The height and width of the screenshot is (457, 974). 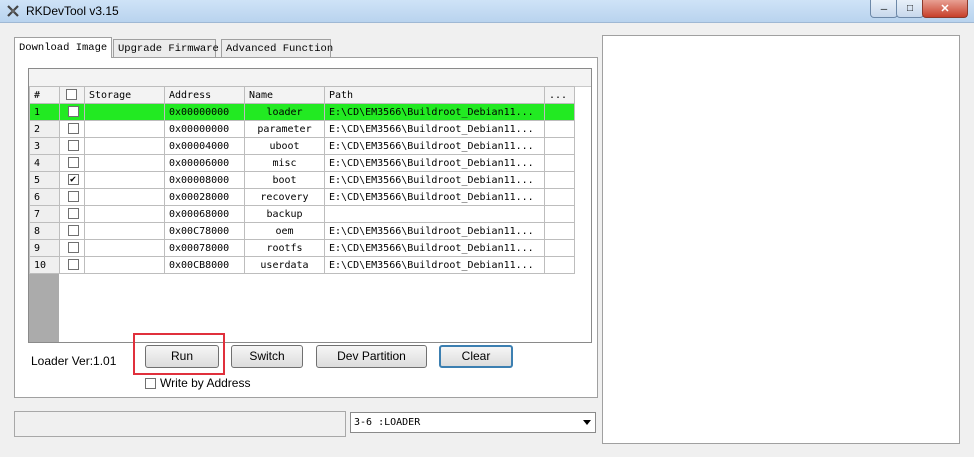 I want to click on device-select-value: 3-6 :LOADER, so click(x=387, y=422).